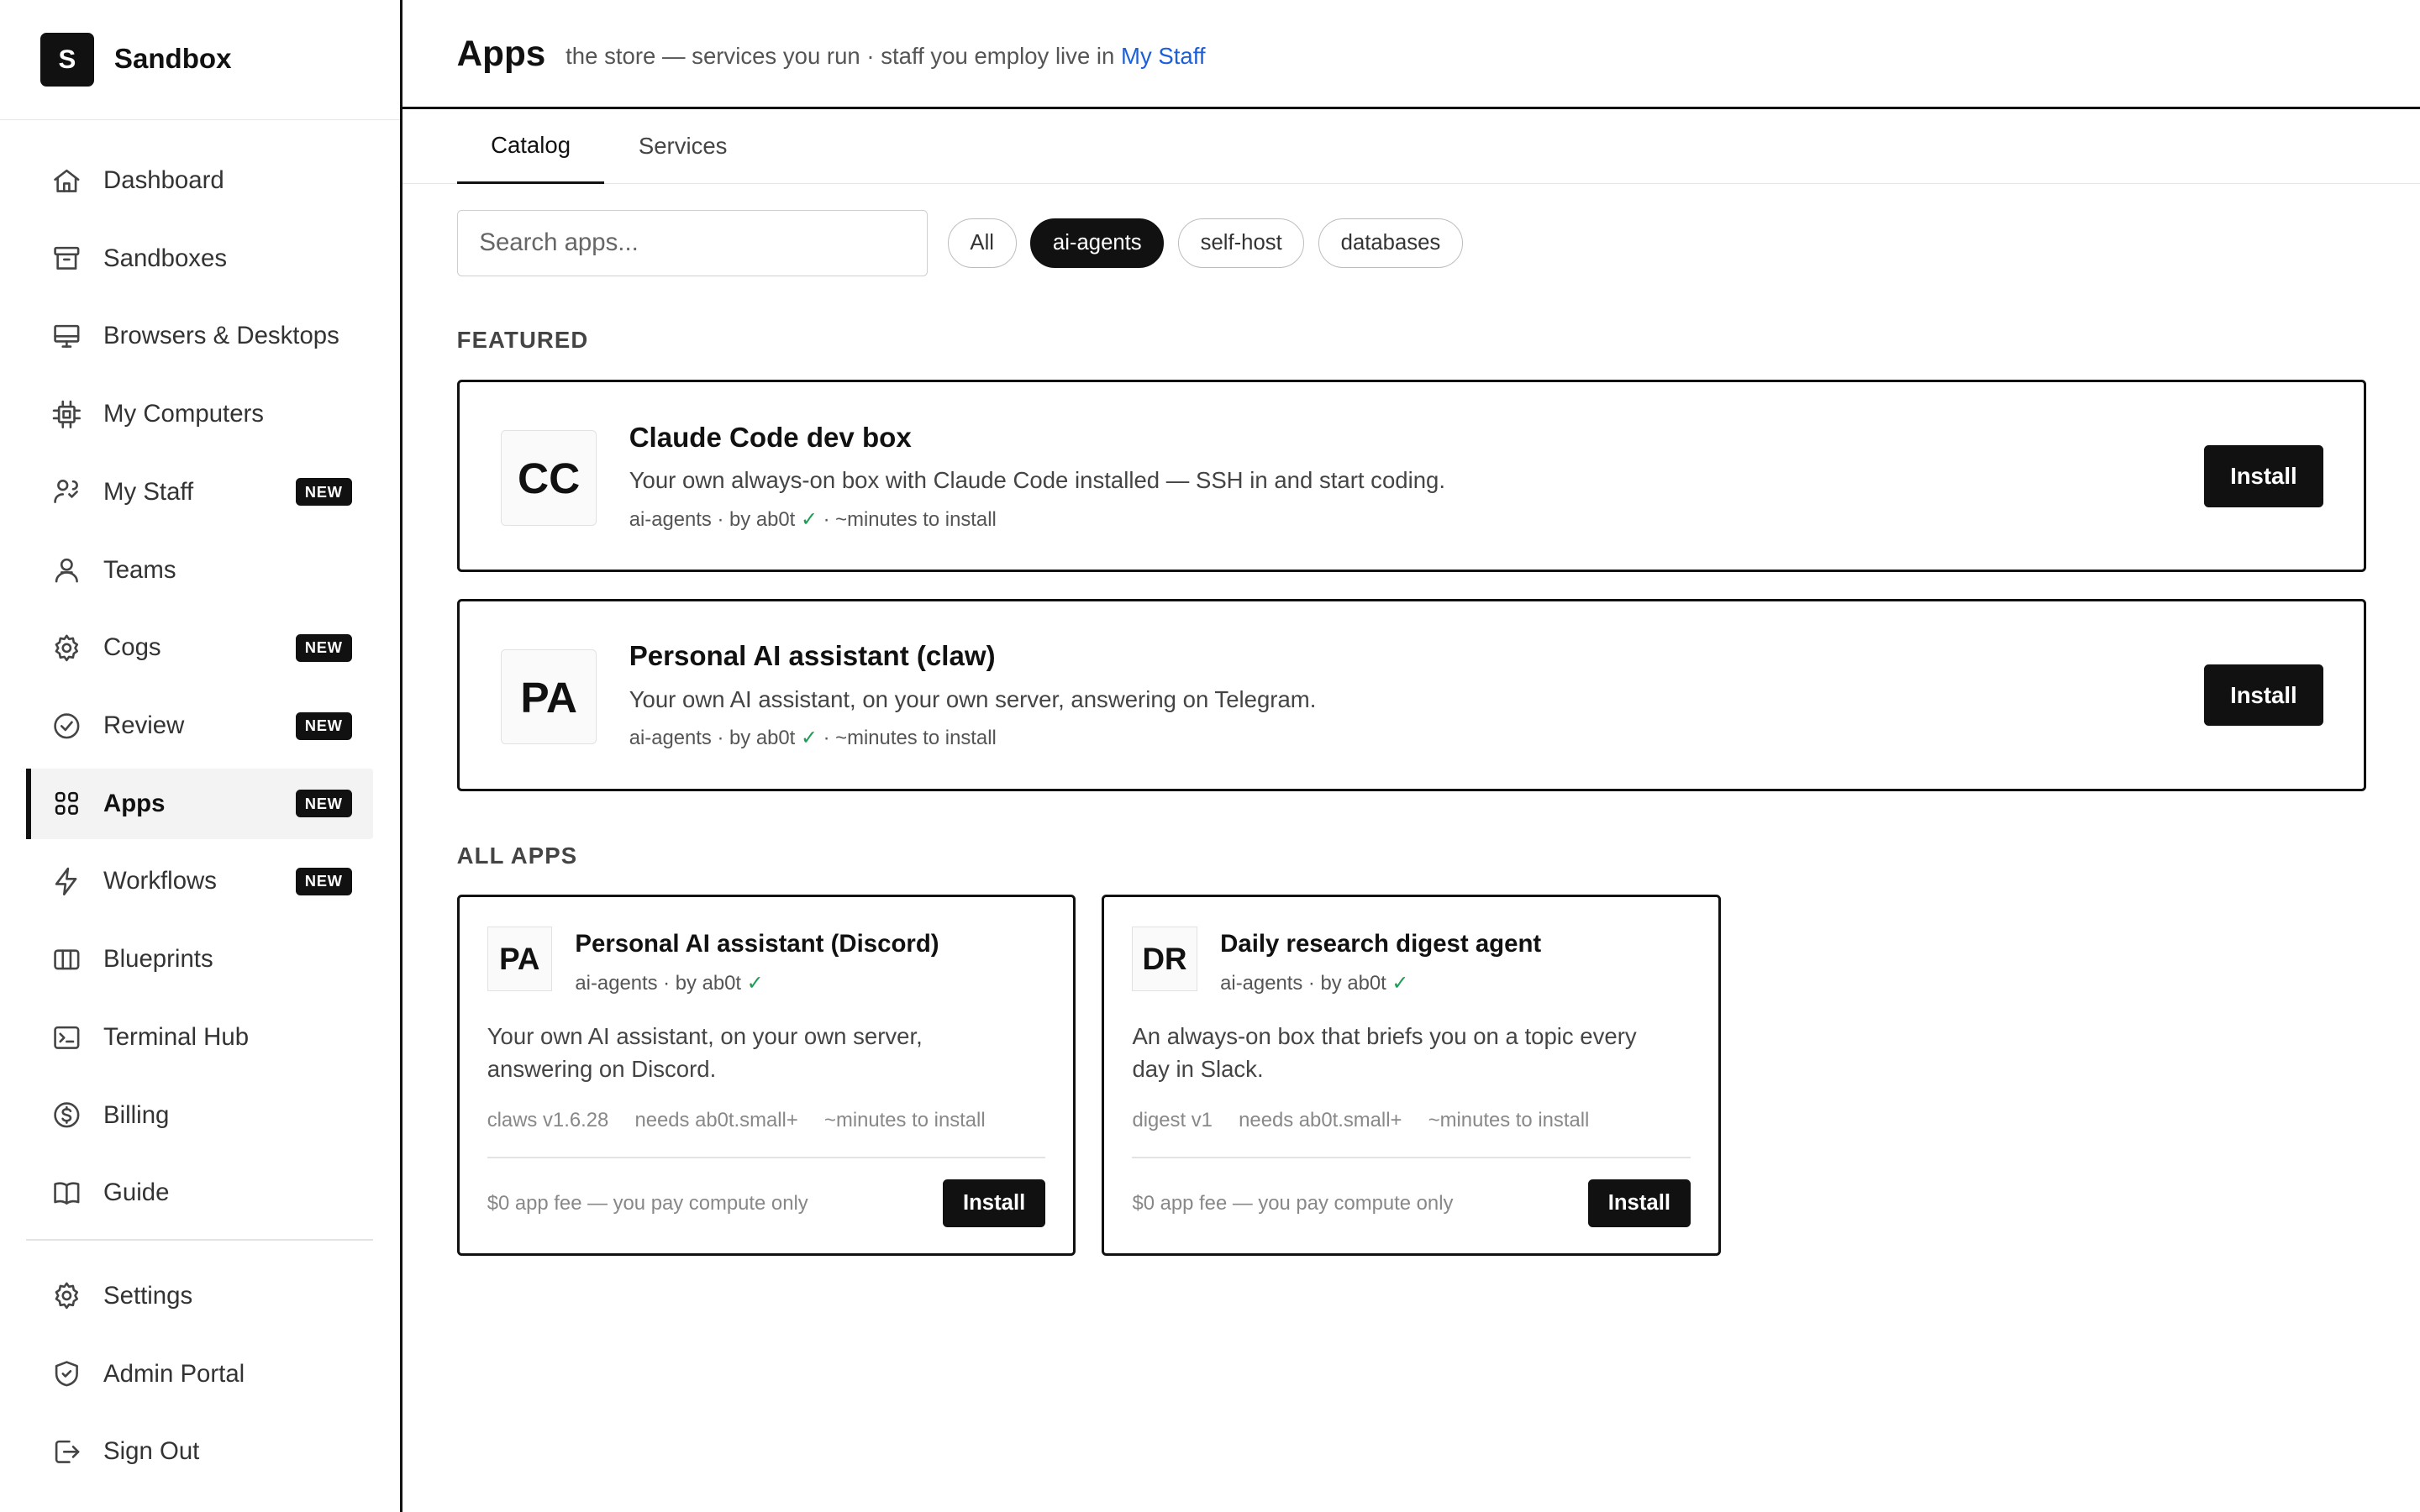  Describe the element at coordinates (982, 243) in the screenshot. I see `filter-chip-all: All` at that location.